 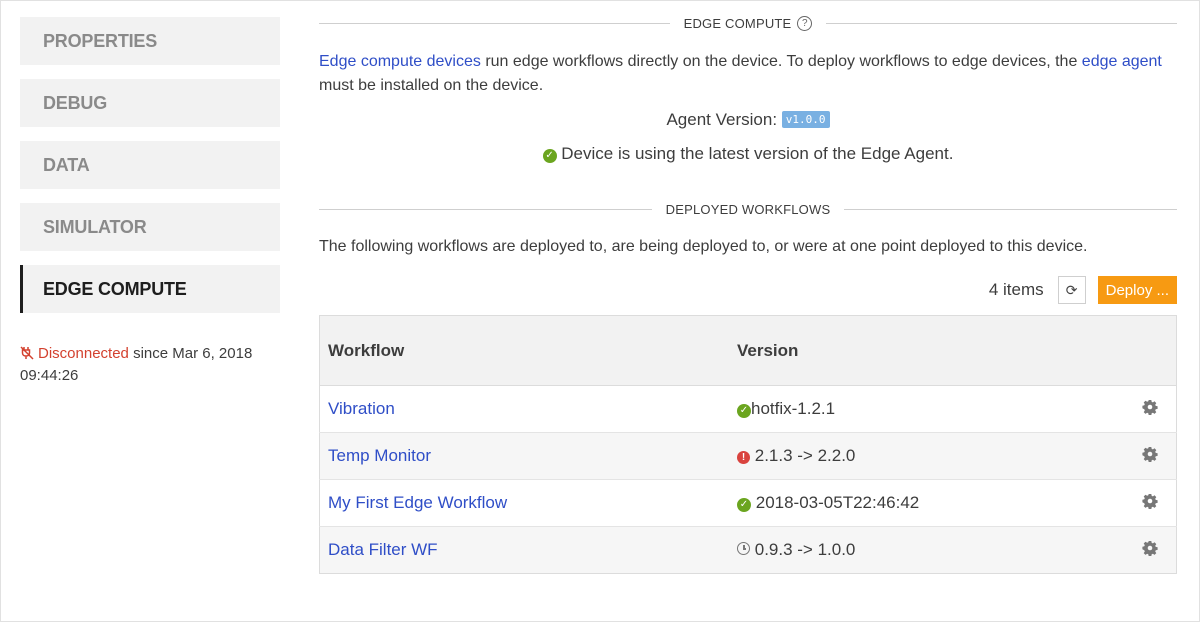 What do you see at coordinates (431, 85) in the screenshot?
I see `intro-text-2: must be installed on the device.` at bounding box center [431, 85].